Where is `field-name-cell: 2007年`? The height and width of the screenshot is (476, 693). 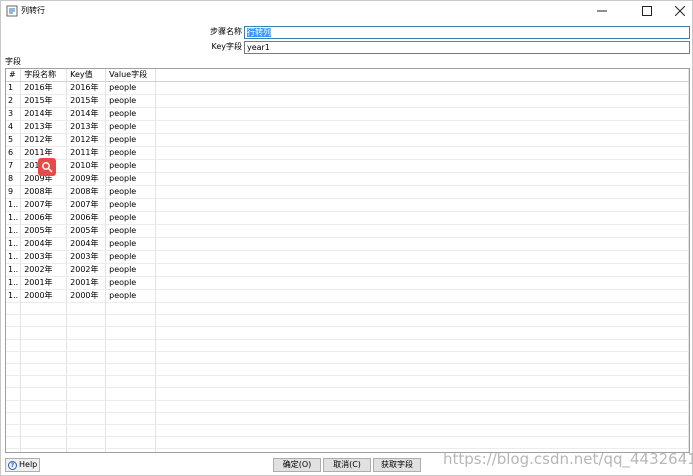
field-name-cell: 2007年 is located at coordinates (44, 205).